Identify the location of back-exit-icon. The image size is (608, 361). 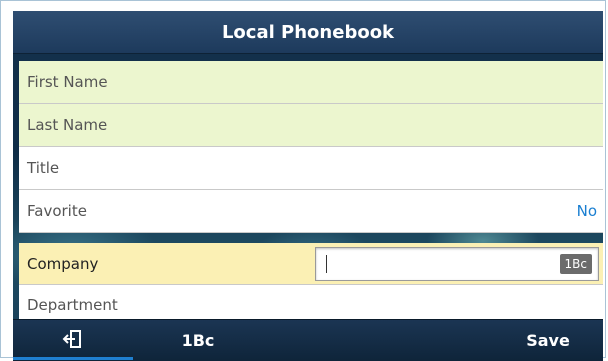
(73, 339).